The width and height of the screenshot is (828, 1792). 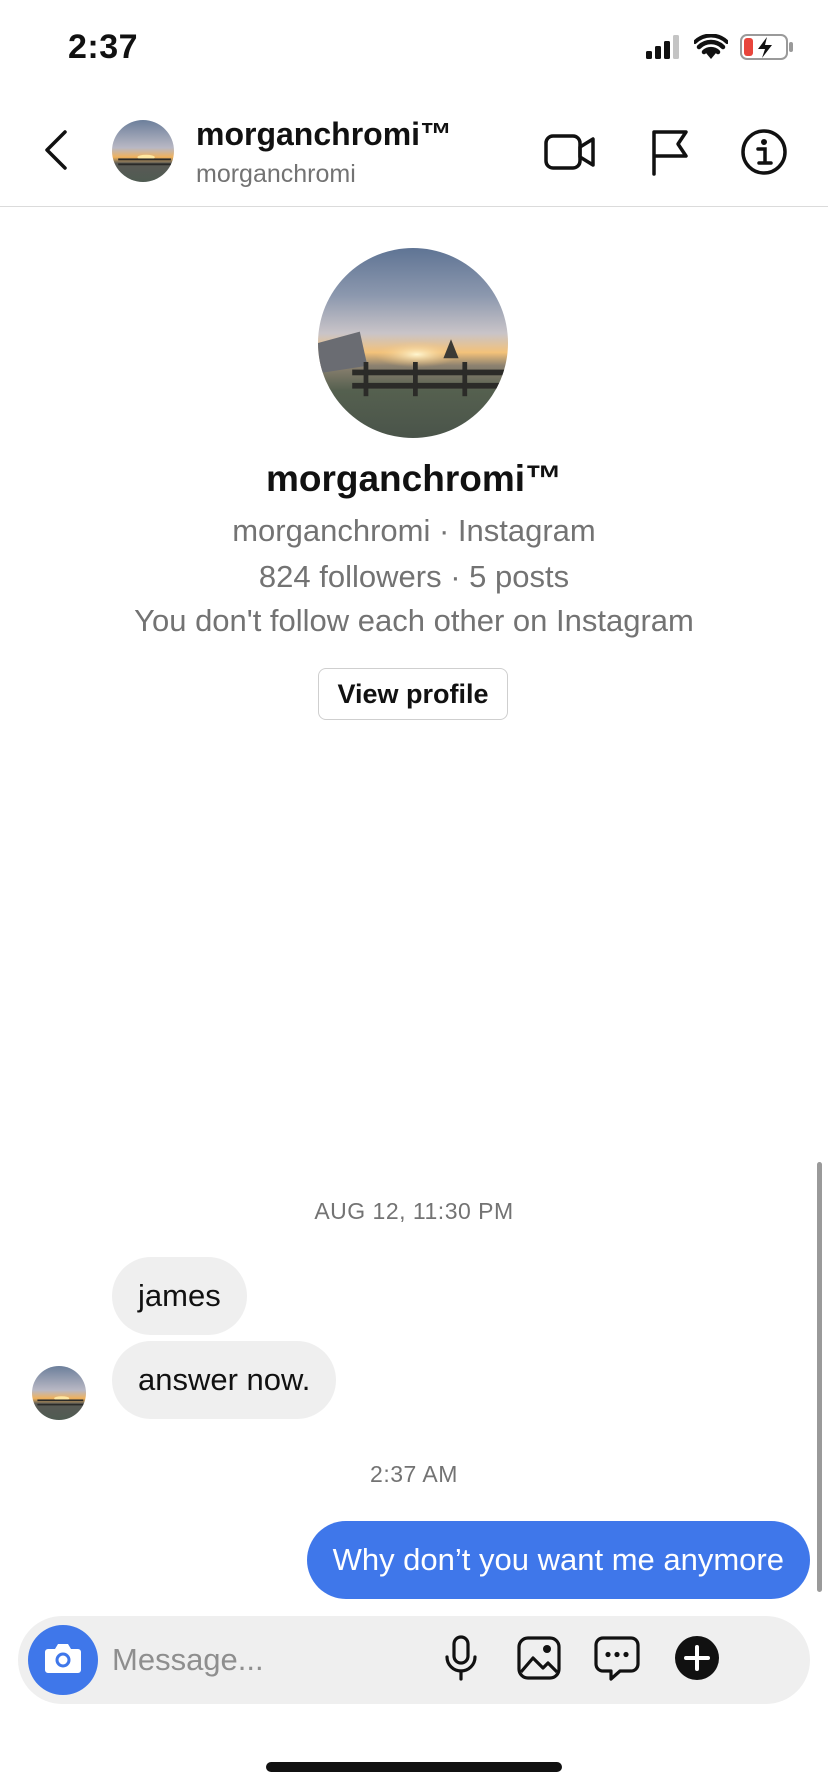 What do you see at coordinates (324, 134) in the screenshot?
I see `header-display-name: morganchromi™` at bounding box center [324, 134].